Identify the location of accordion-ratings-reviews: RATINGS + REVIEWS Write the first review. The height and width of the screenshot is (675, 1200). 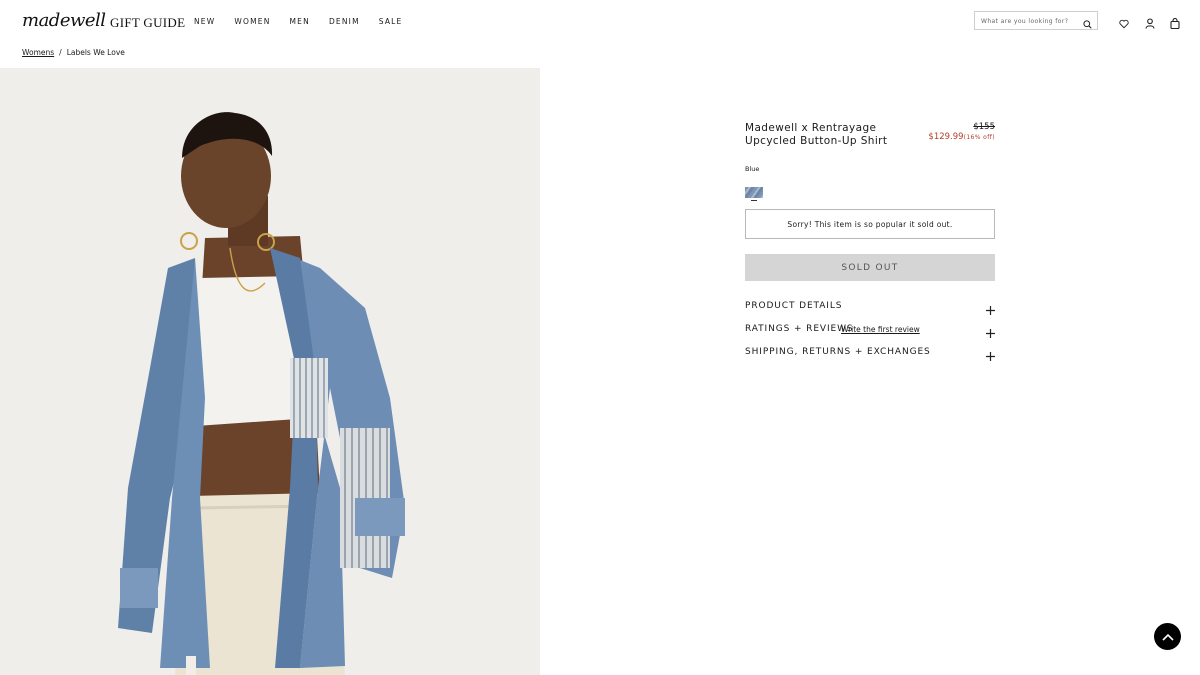
(870, 331).